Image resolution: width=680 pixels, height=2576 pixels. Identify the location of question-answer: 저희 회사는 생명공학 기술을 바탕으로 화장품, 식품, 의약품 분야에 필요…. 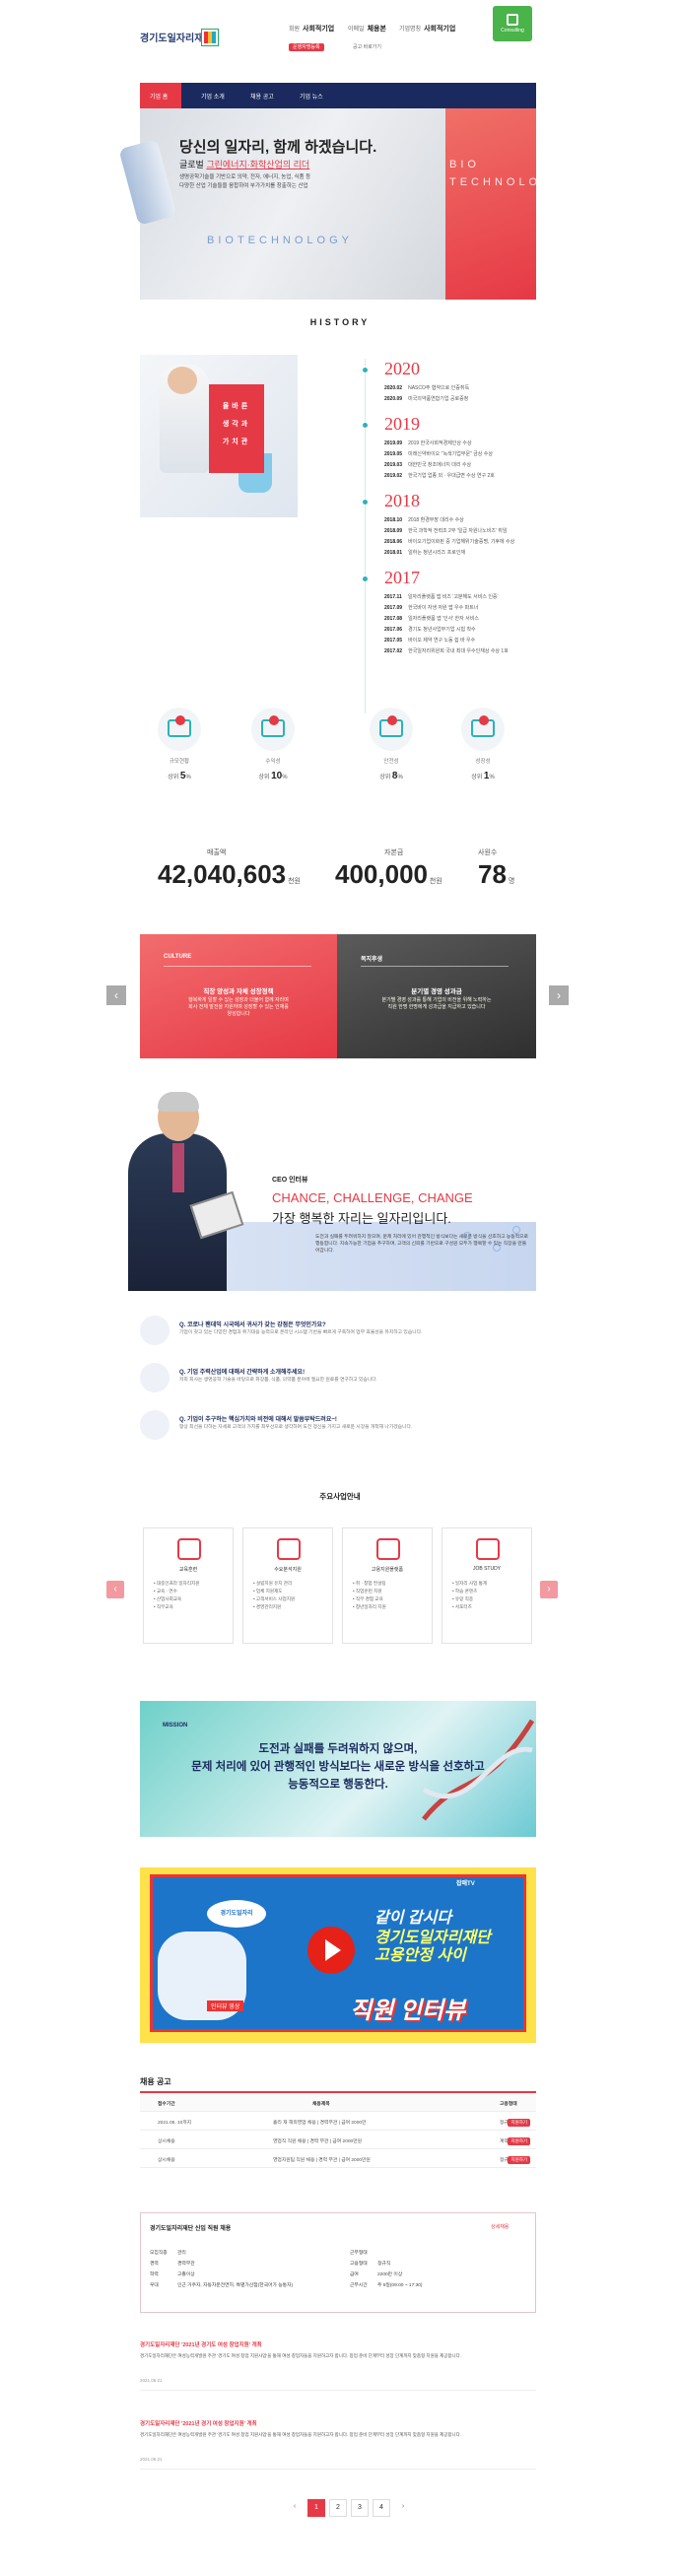
(278, 1381).